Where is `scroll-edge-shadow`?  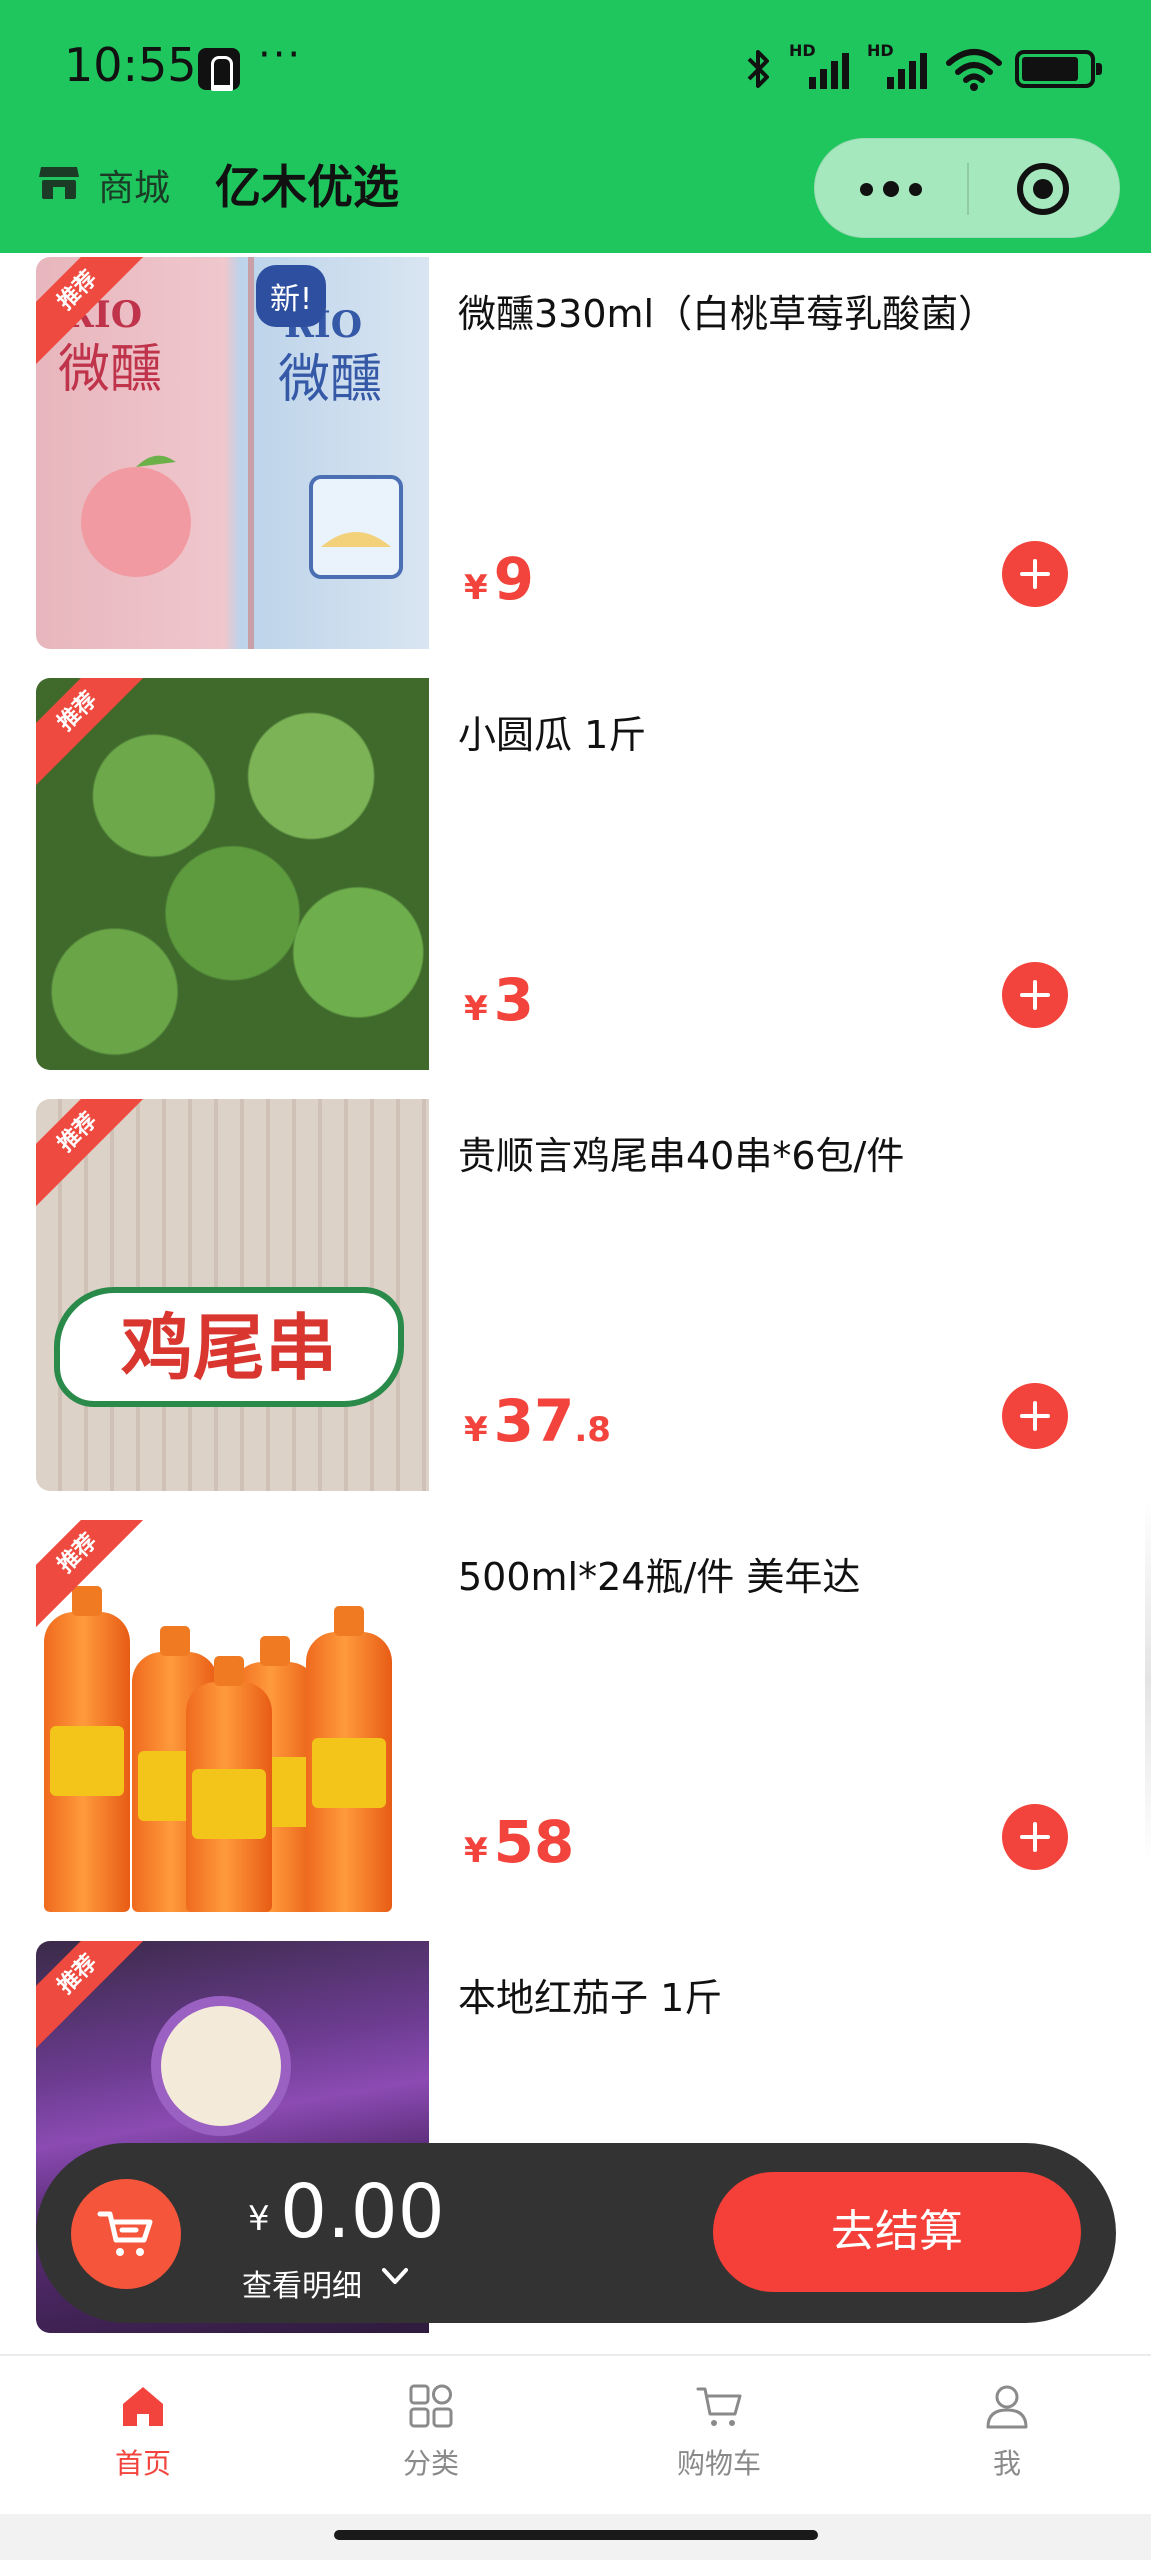 scroll-edge-shadow is located at coordinates (1148, 1680).